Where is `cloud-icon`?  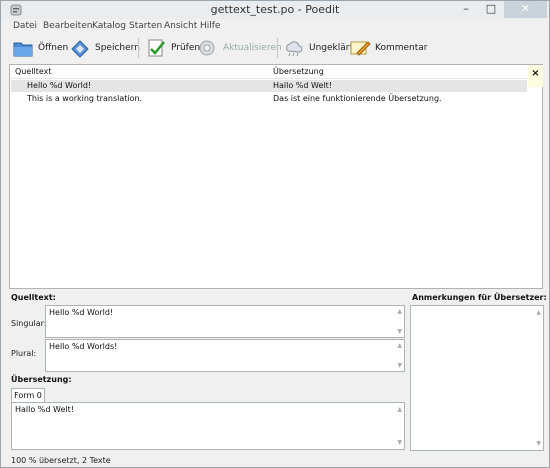
cloud-icon is located at coordinates (294, 49).